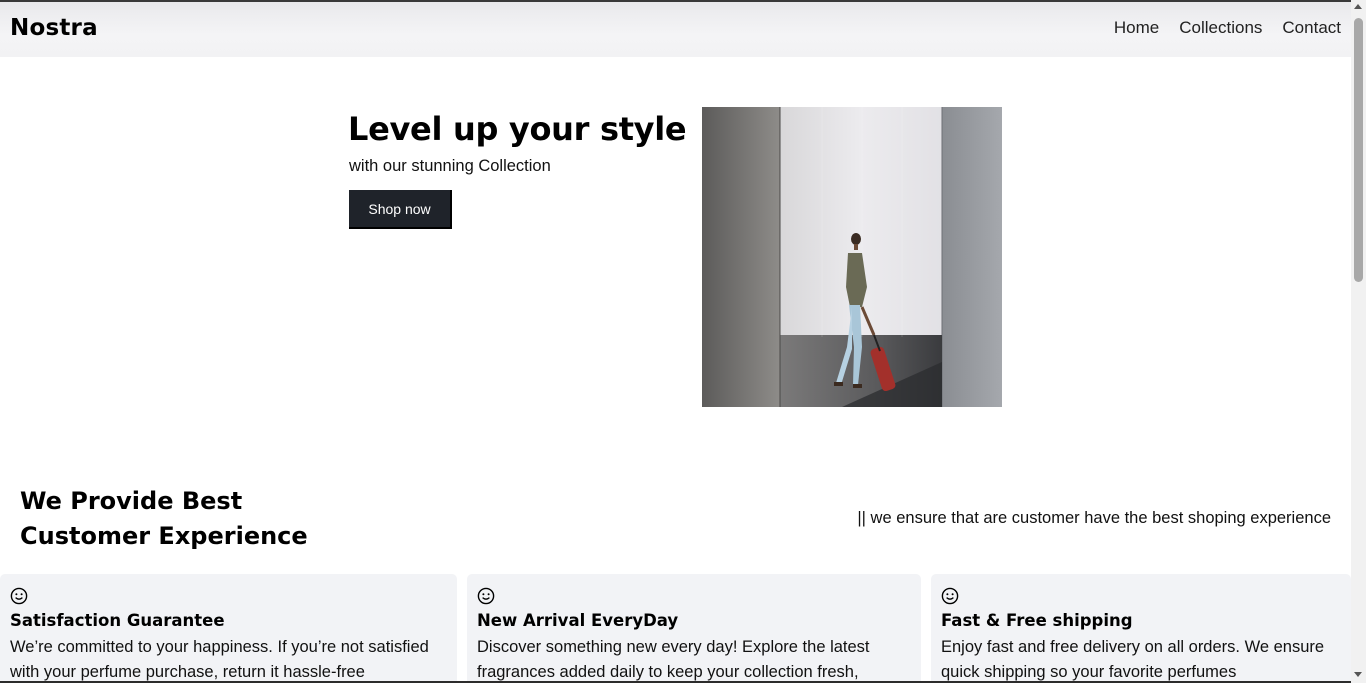 The image size is (1366, 683). I want to click on vertical-scrollbar, so click(1358, 341).